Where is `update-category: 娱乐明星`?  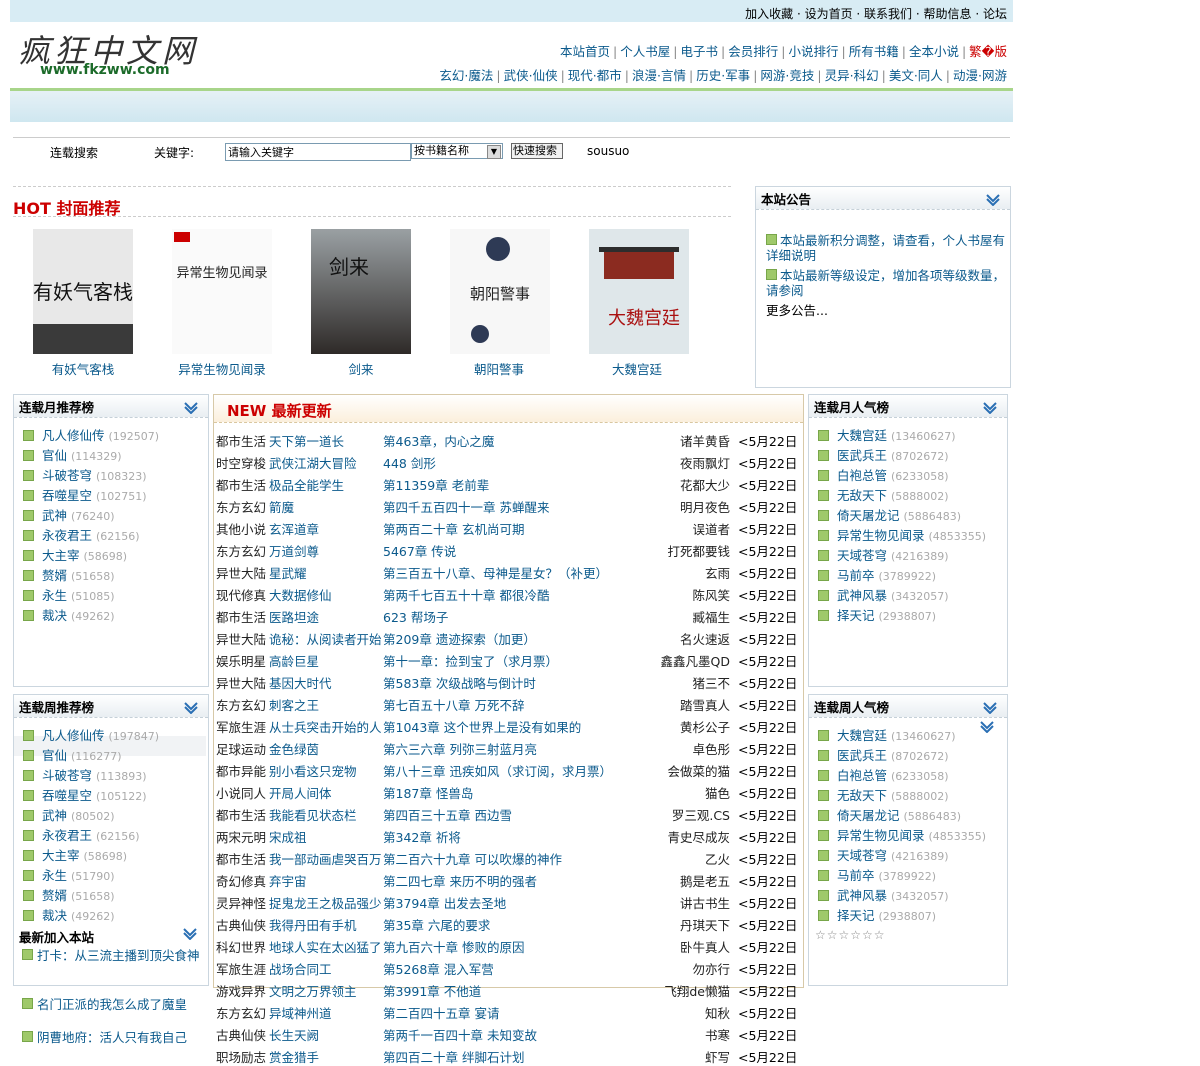 update-category: 娱乐明星 is located at coordinates (242, 660).